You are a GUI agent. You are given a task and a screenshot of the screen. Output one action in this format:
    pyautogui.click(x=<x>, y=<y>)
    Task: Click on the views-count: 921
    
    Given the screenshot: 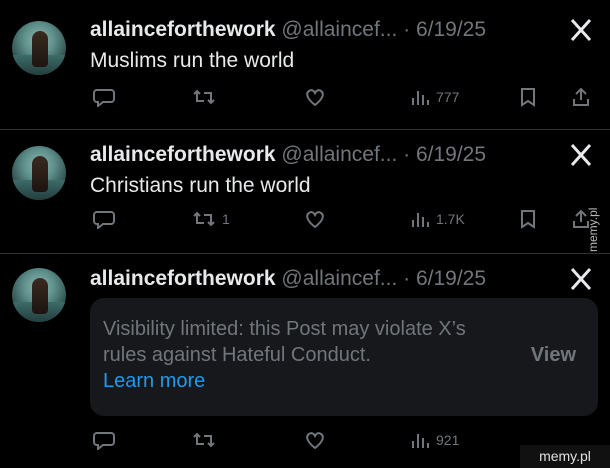 What is the action you would take?
    pyautogui.click(x=448, y=440)
    